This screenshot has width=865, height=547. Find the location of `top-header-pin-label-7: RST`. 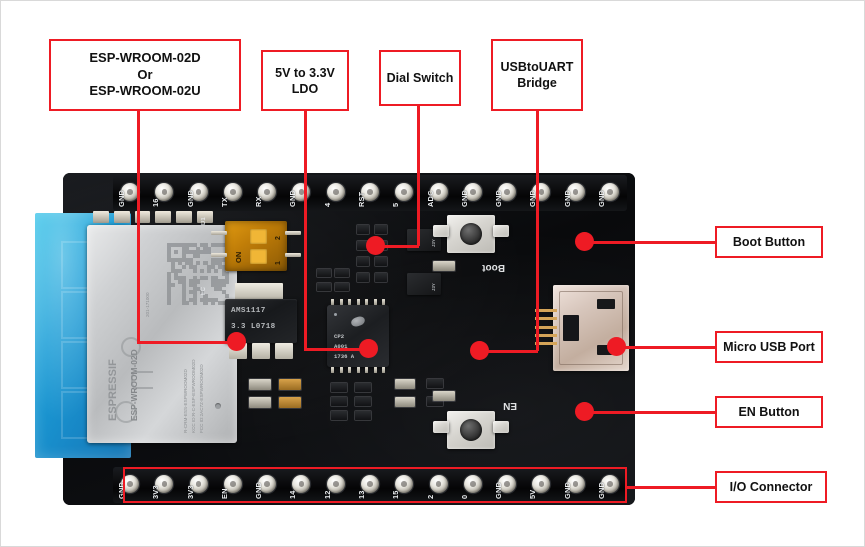

top-header-pin-label-7: RST is located at coordinates (361, 199).